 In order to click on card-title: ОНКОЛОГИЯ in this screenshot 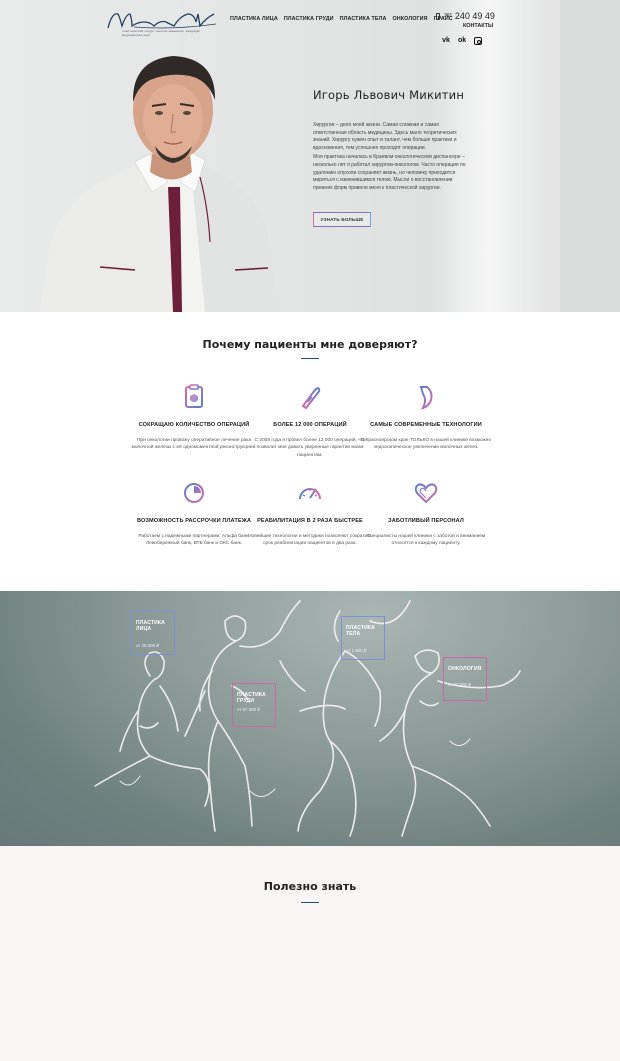, I will do `click(465, 669)`.